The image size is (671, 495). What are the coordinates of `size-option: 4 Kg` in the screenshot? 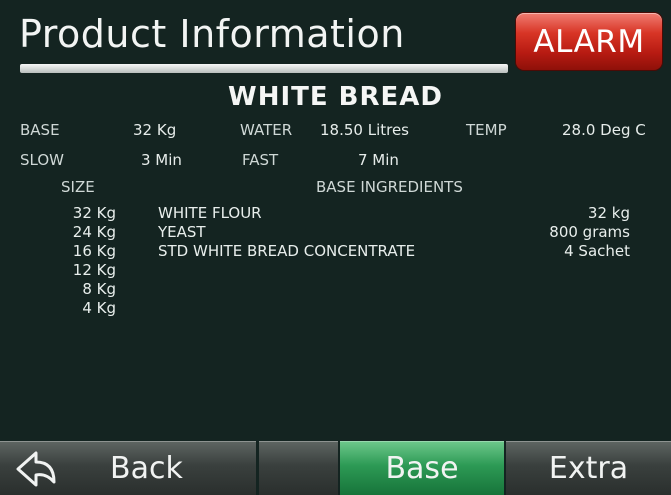 It's located at (58, 308).